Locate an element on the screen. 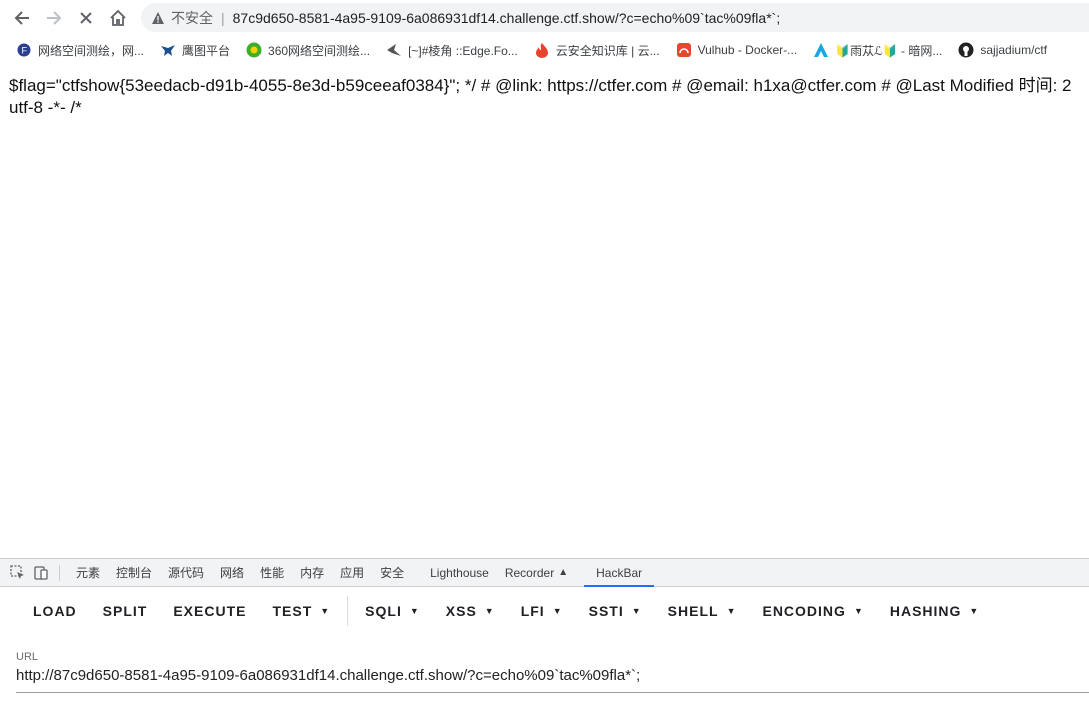 This screenshot has height=723, width=1089. ssti-dropdown: SSTI ▼ is located at coordinates (615, 611).